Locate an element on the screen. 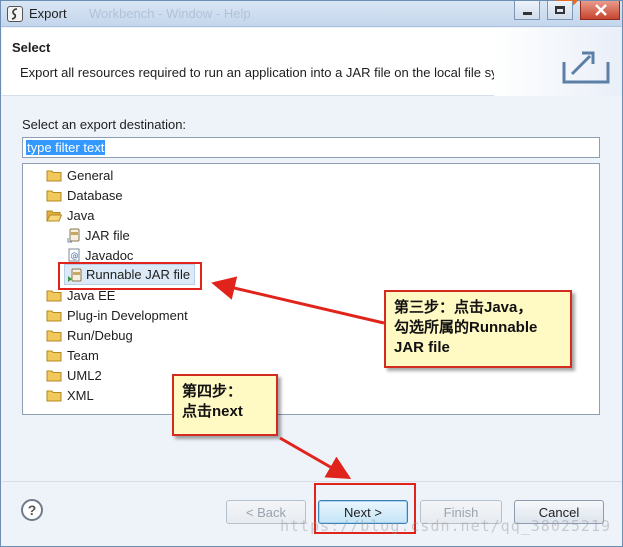 Image resolution: width=623 pixels, height=547 pixels. tree-item-xml: XML is located at coordinates (70, 395).